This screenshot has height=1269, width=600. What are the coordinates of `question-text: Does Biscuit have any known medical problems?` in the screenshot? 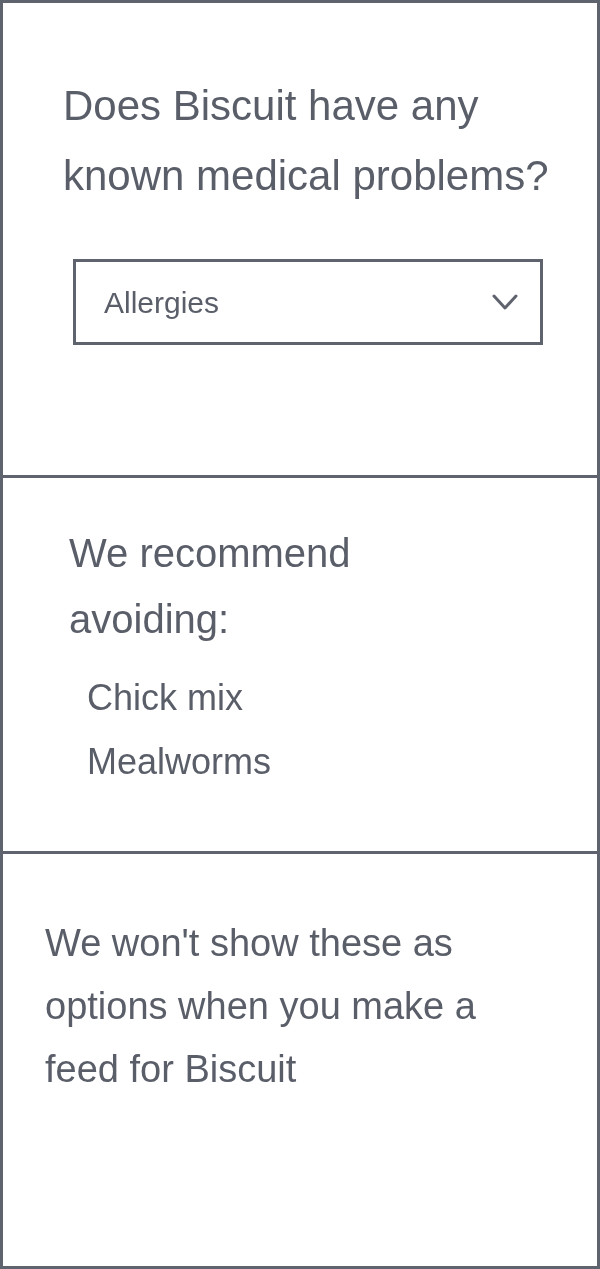 It's located at (306, 141).